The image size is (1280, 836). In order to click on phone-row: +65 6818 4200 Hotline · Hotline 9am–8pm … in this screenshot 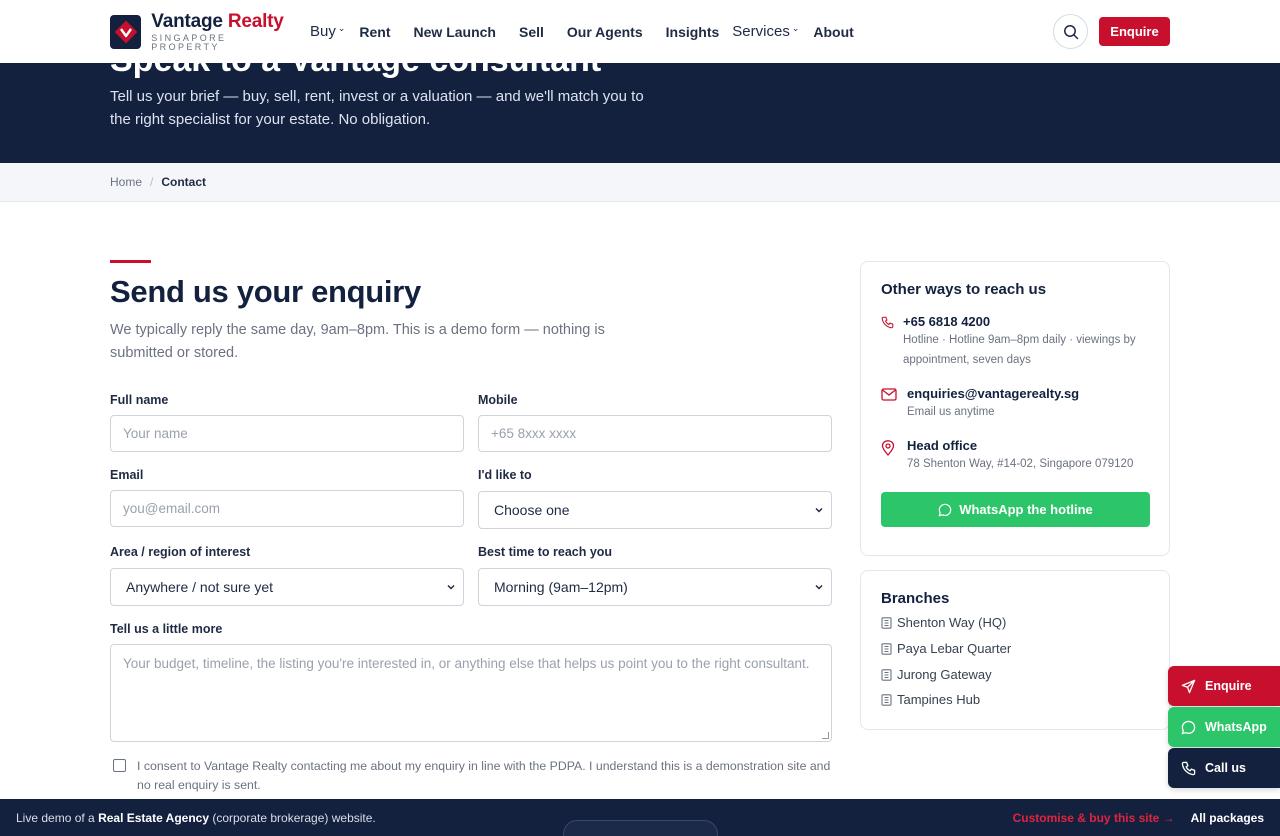, I will do `click(1017, 342)`.